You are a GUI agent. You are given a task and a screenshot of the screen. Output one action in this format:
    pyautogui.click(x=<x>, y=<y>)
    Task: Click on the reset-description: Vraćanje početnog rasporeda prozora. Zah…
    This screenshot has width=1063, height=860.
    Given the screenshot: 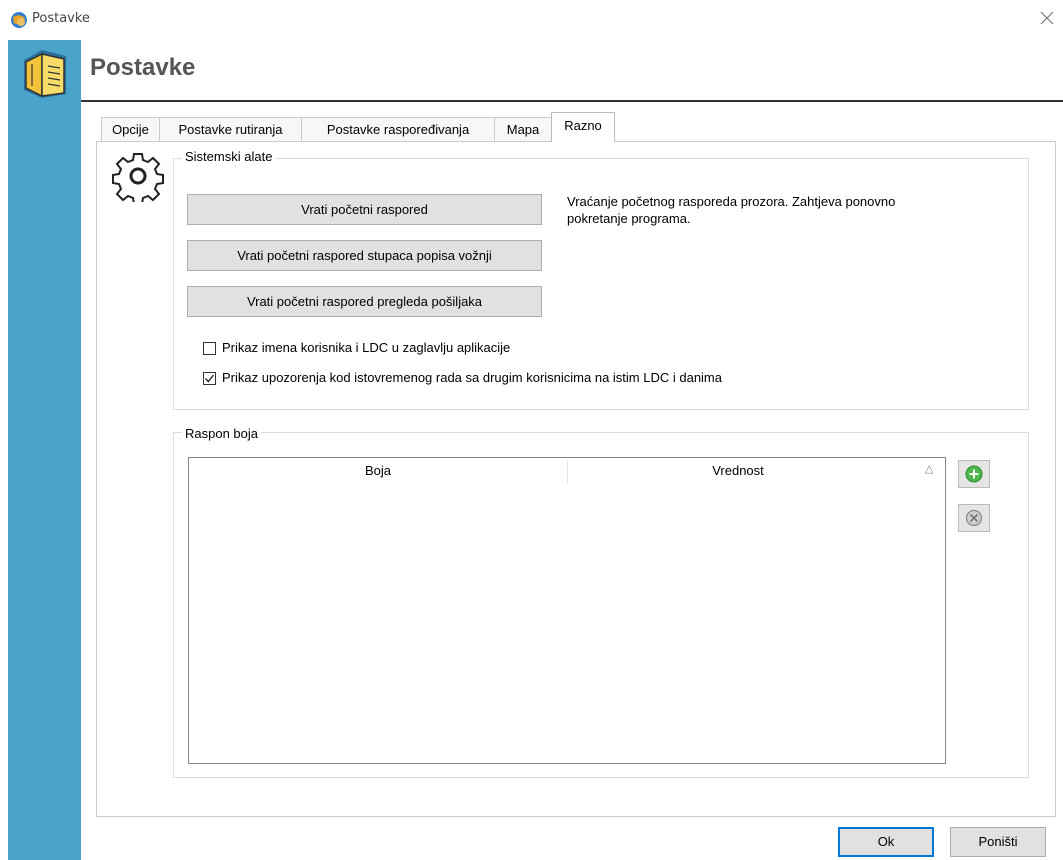 What is the action you would take?
    pyautogui.click(x=731, y=210)
    